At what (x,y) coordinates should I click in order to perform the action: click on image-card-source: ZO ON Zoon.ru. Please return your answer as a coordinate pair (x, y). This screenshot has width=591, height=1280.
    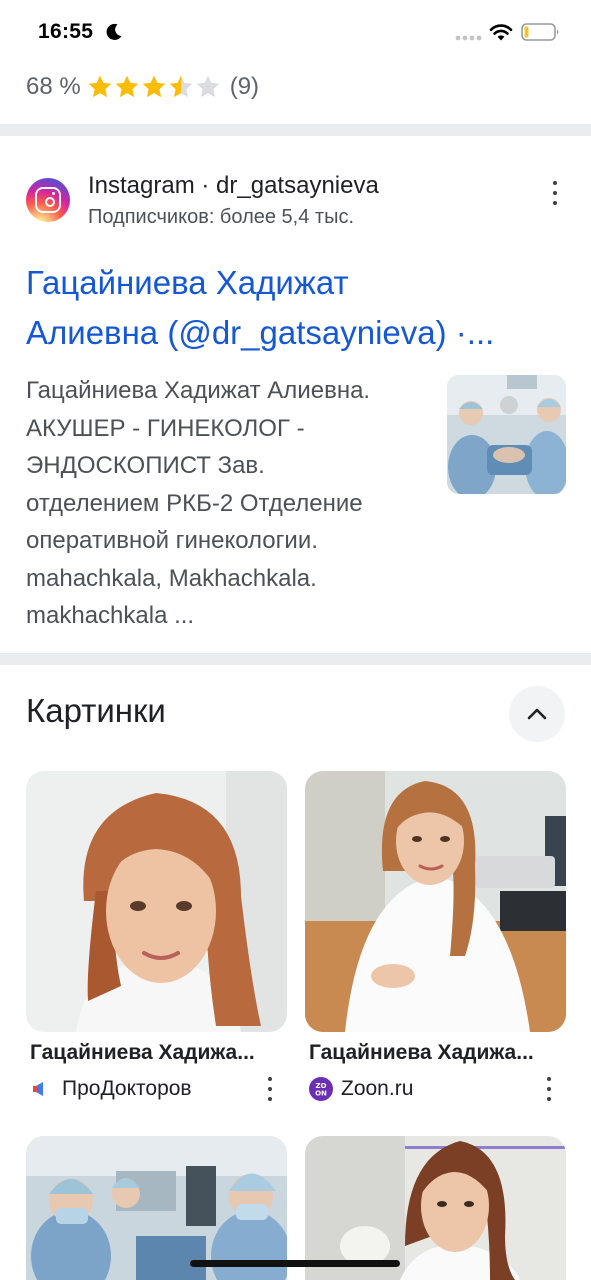
    Looking at the image, I should click on (361, 1089).